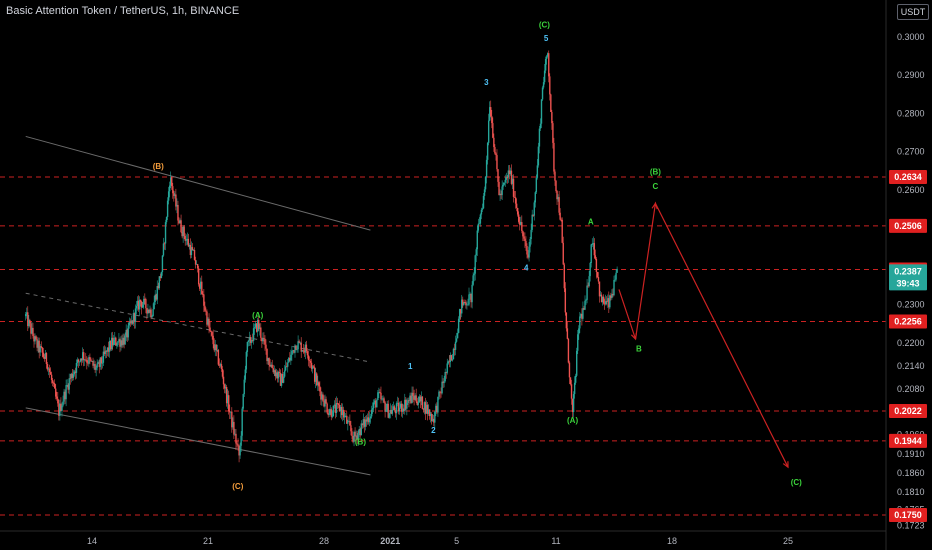 This screenshot has height=550, width=932. I want to click on price-tick-label: 0.2080, so click(911, 389).